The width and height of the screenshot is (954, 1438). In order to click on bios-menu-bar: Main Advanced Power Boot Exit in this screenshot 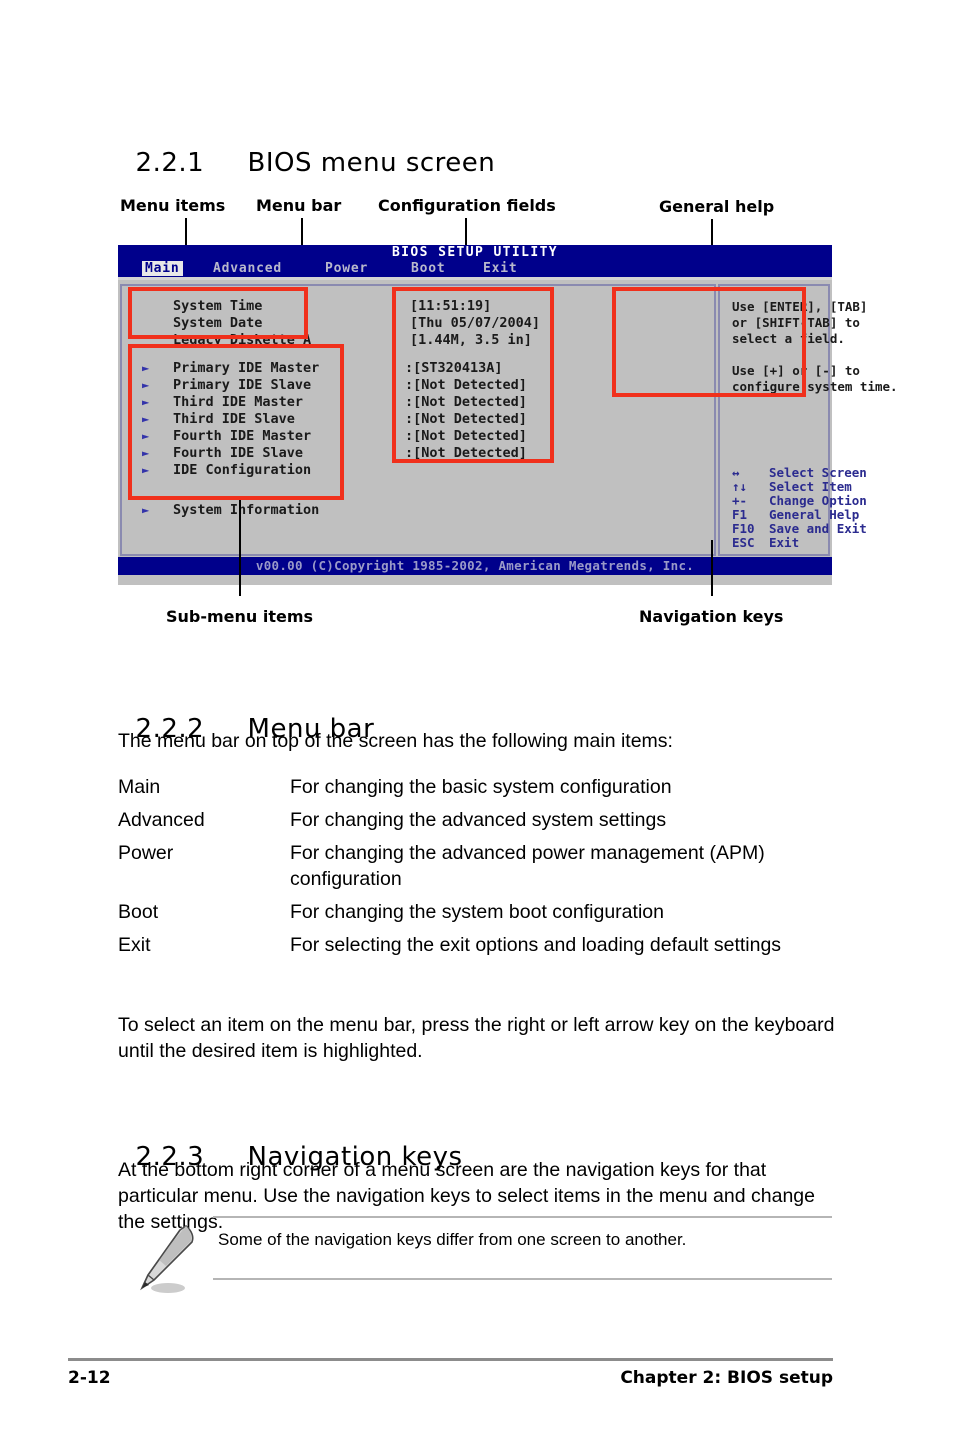, I will do `click(475, 268)`.